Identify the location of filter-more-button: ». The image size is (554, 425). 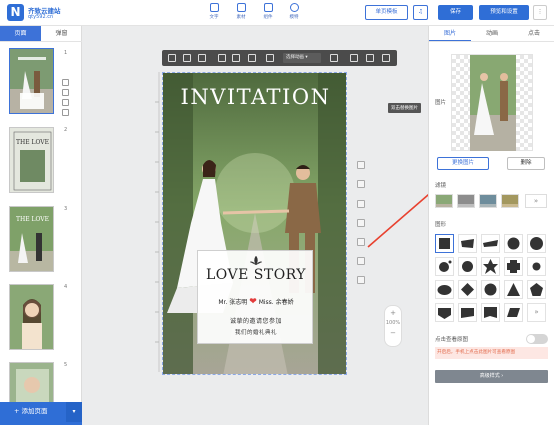
(536, 201).